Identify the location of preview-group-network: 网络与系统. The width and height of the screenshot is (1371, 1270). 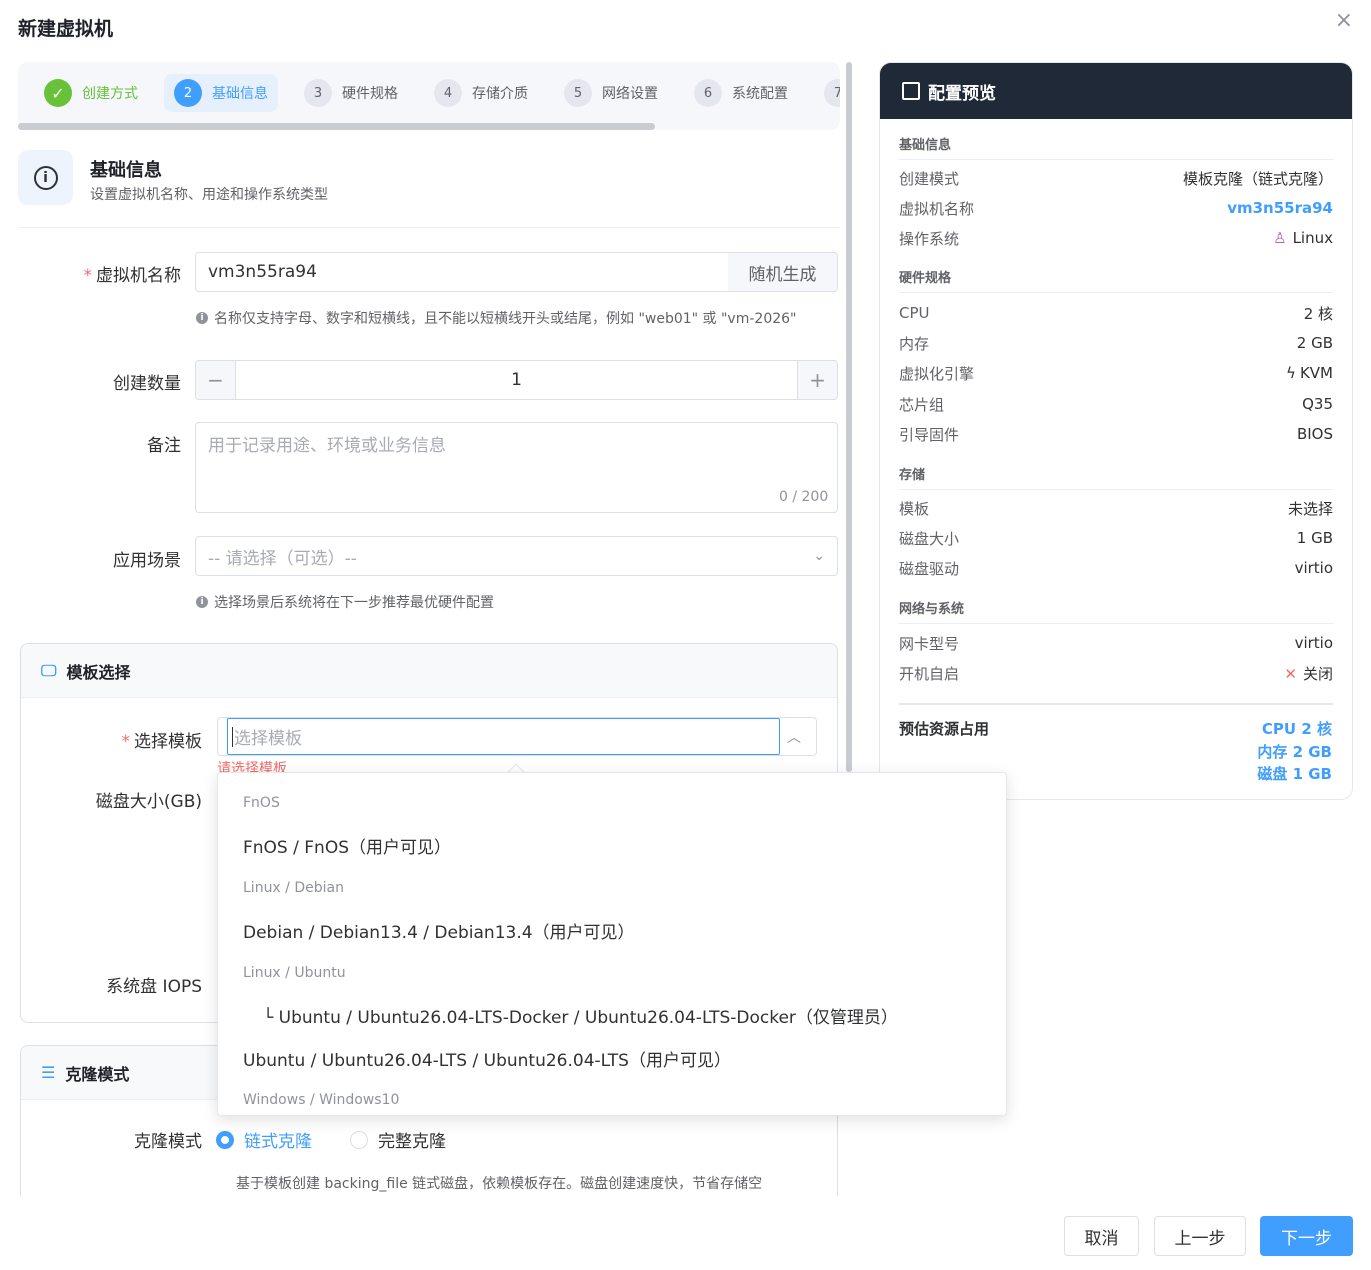
(1116, 611).